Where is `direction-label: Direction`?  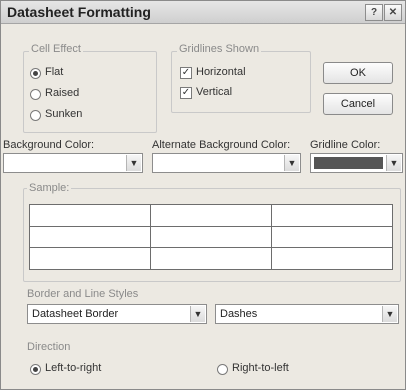
direction-label: Direction is located at coordinates (49, 347).